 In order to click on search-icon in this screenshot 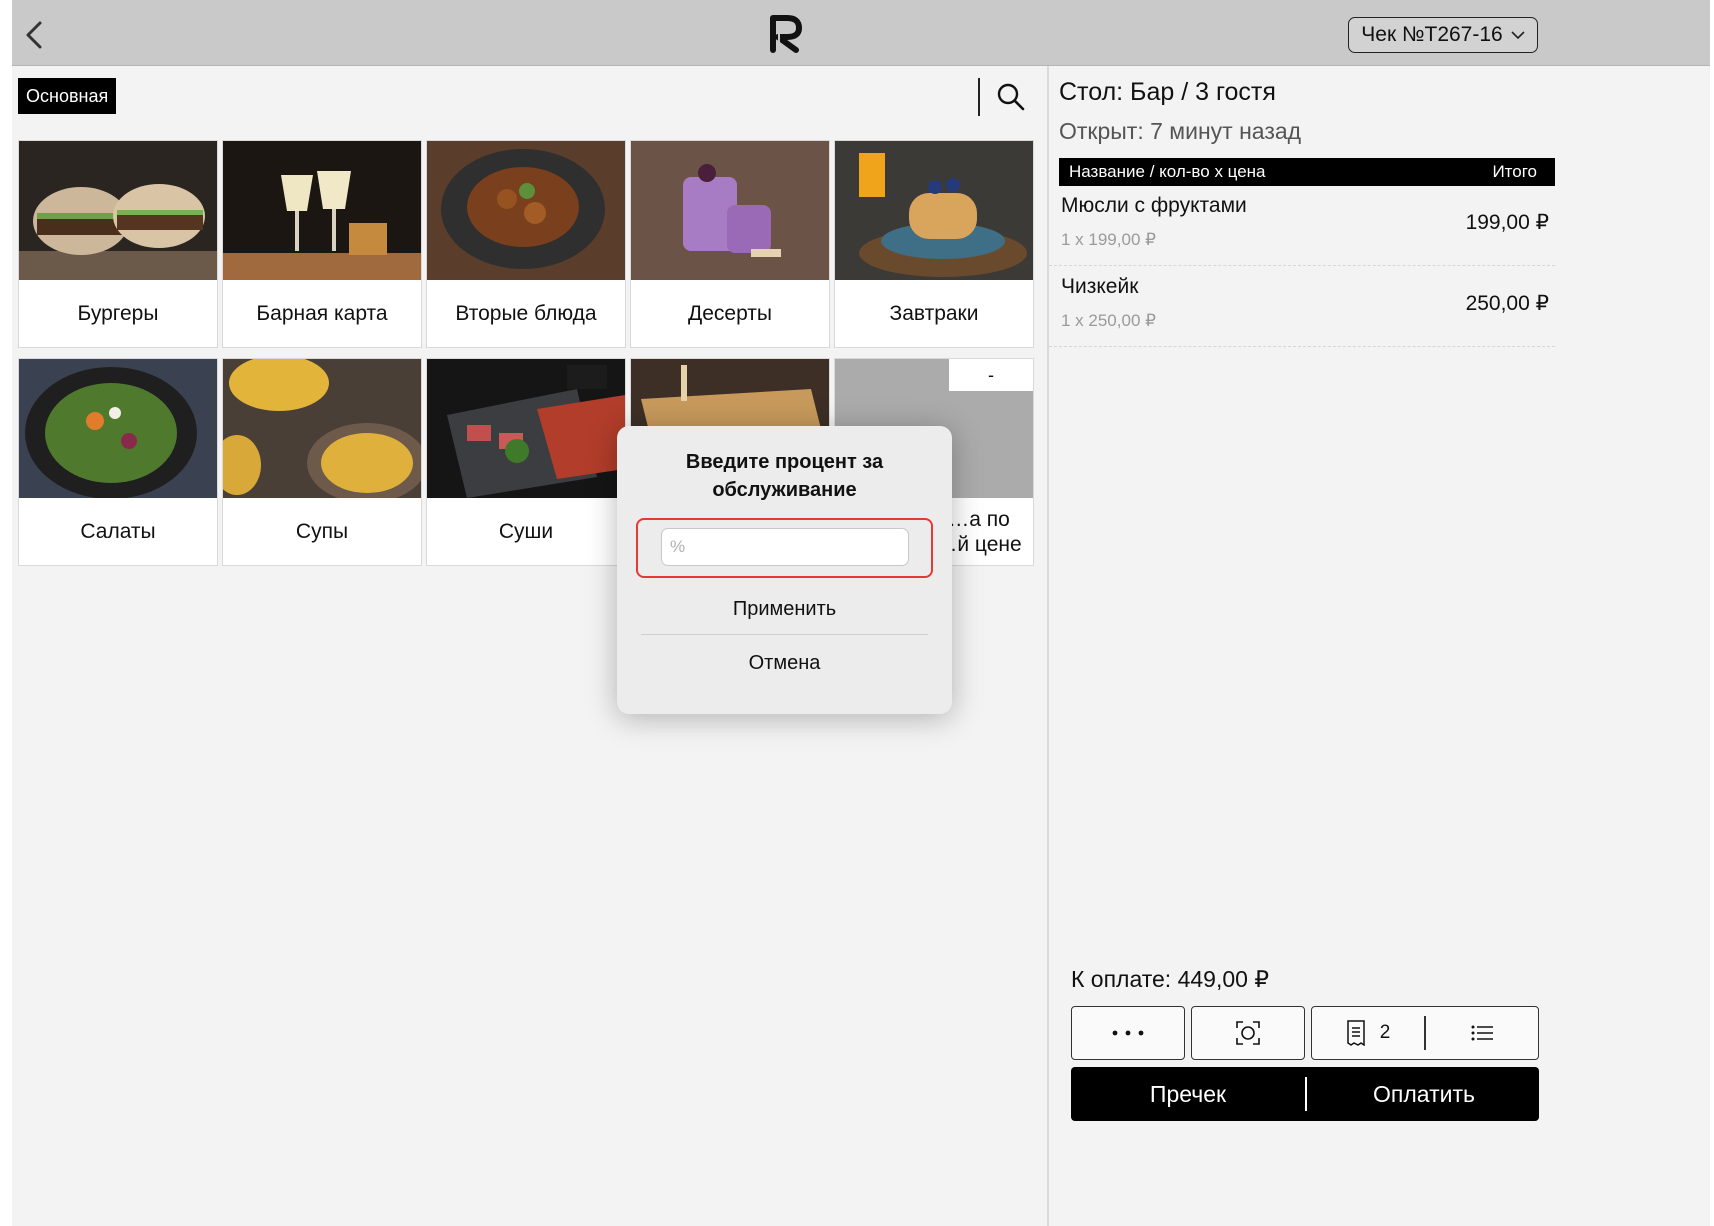, I will do `click(1011, 97)`.